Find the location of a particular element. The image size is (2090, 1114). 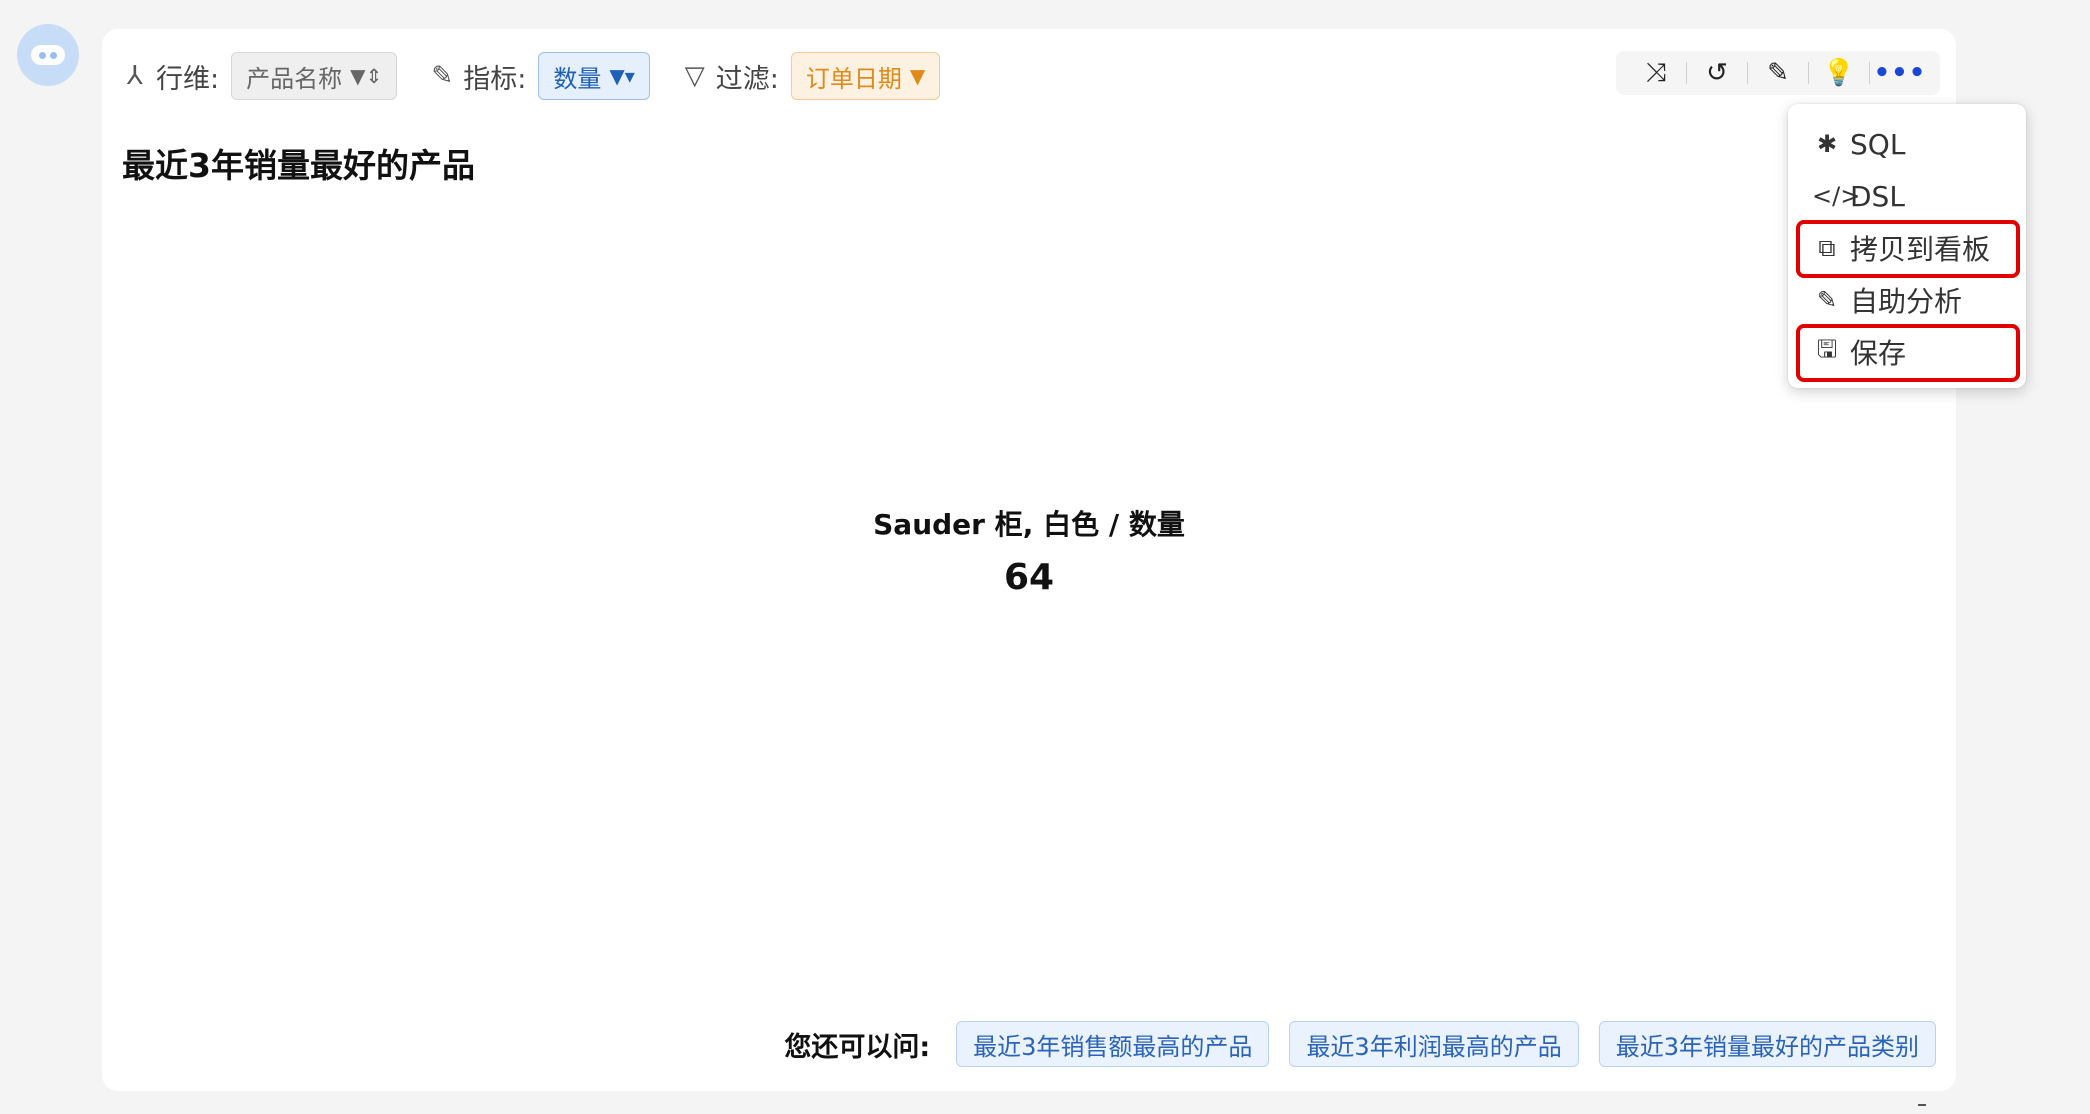

lightbulb-icon: 💡 is located at coordinates (1839, 73).